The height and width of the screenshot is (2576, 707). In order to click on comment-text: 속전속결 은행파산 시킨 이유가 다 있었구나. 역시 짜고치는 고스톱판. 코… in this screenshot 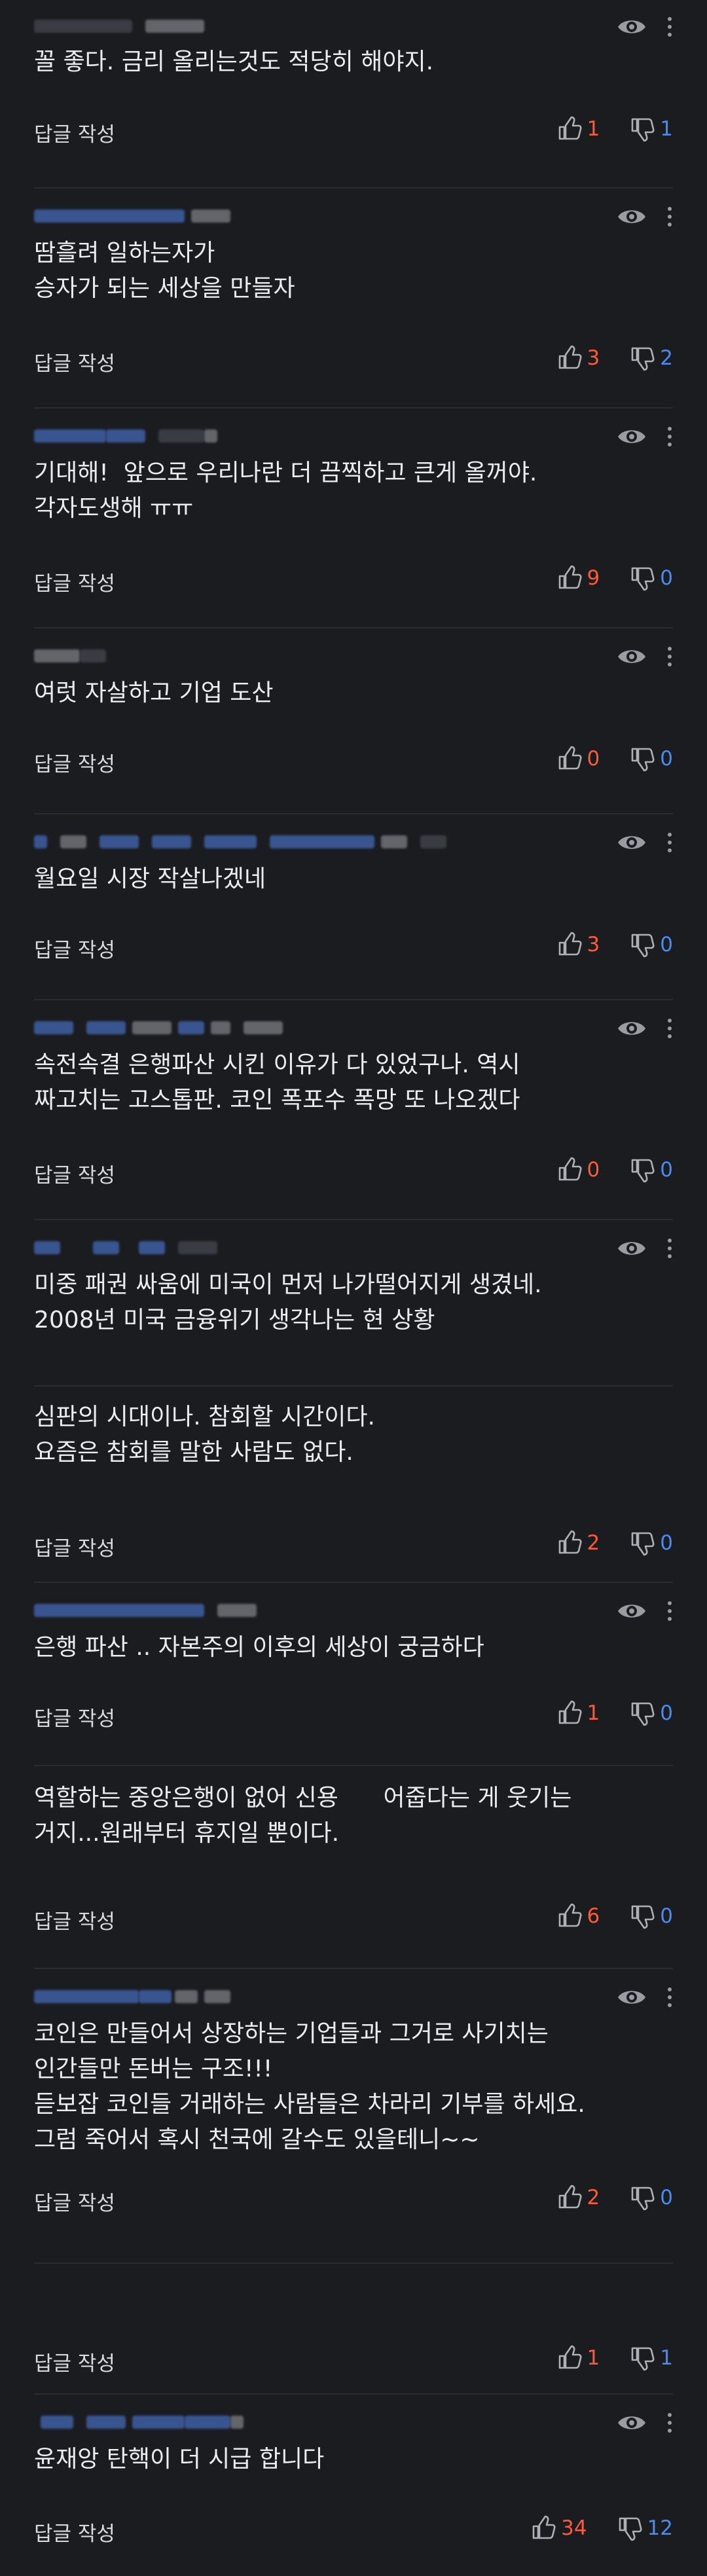, I will do `click(277, 1082)`.